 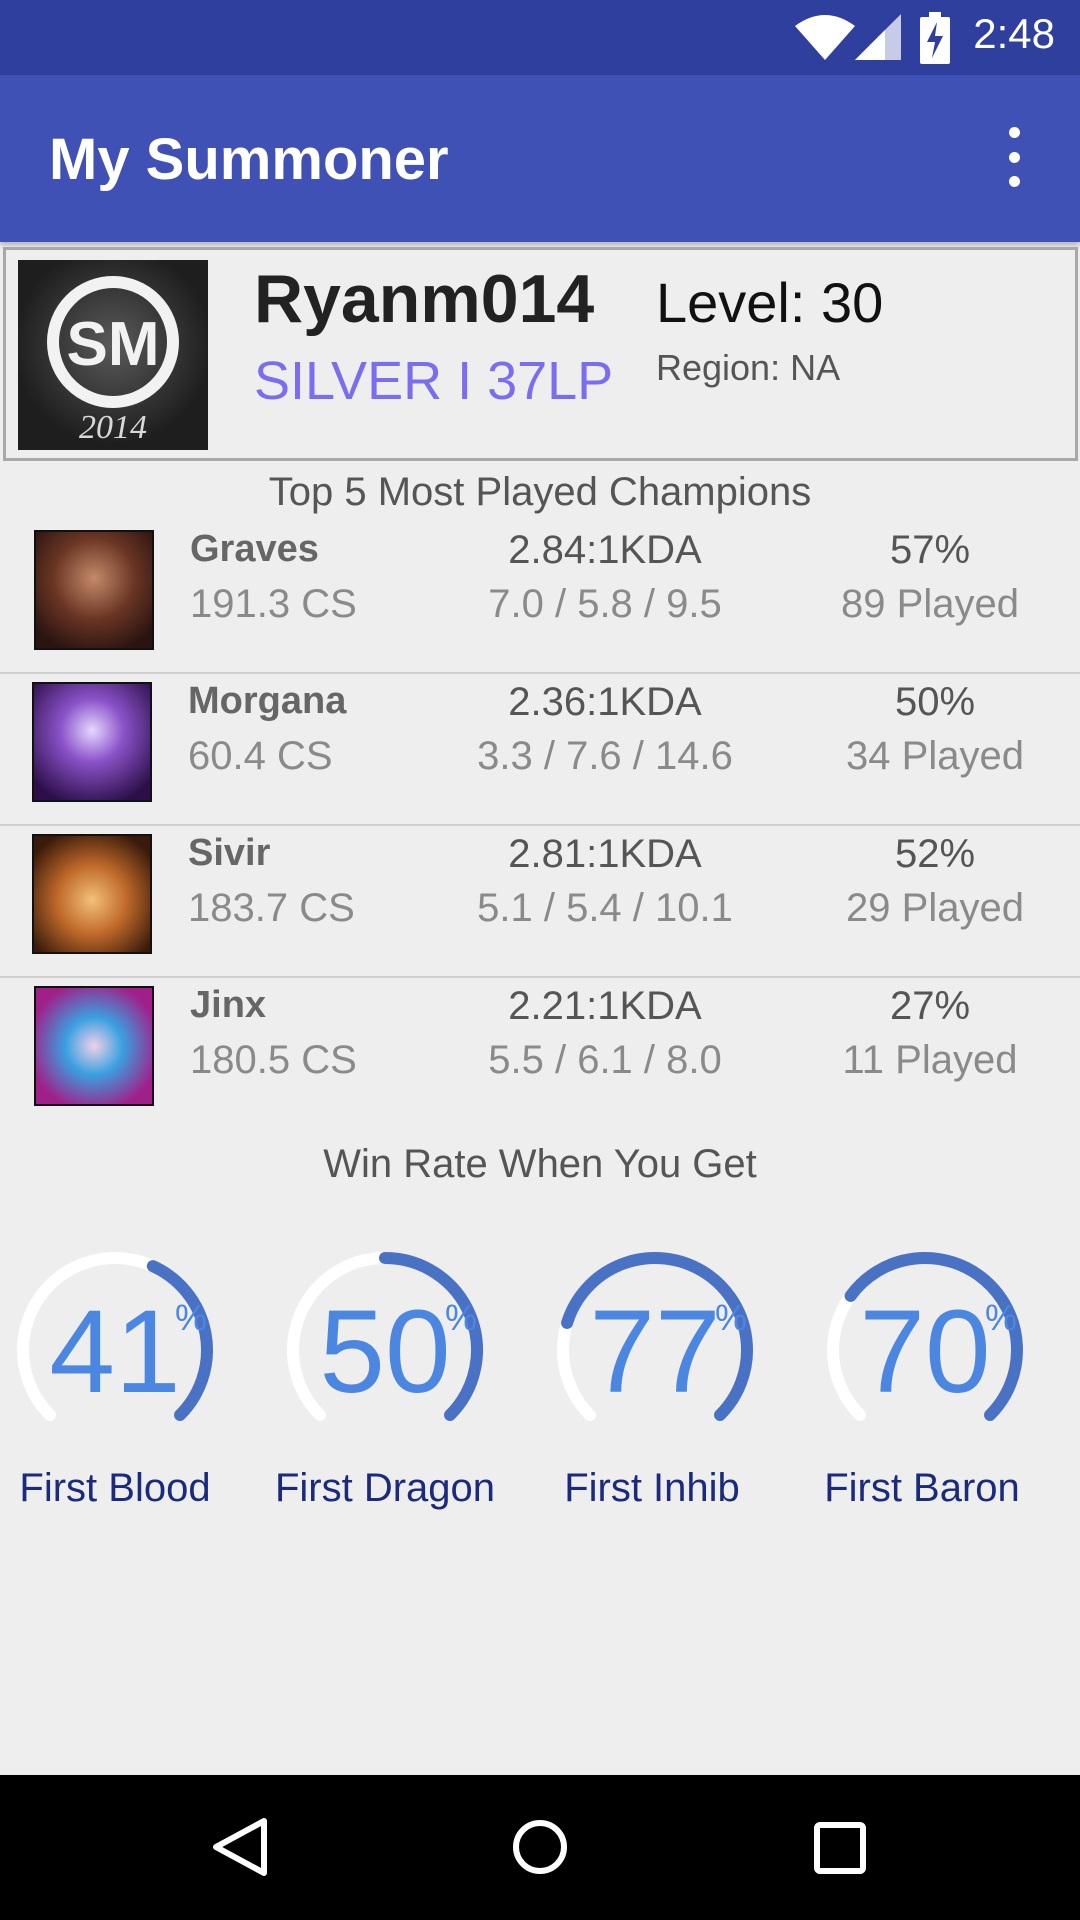 What do you see at coordinates (925, 1350) in the screenshot?
I see `gauge-first-baron: 70 %` at bounding box center [925, 1350].